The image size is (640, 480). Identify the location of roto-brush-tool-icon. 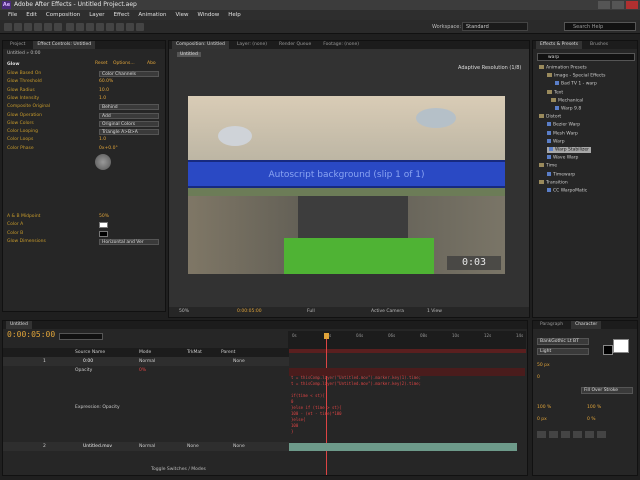
(130, 27).